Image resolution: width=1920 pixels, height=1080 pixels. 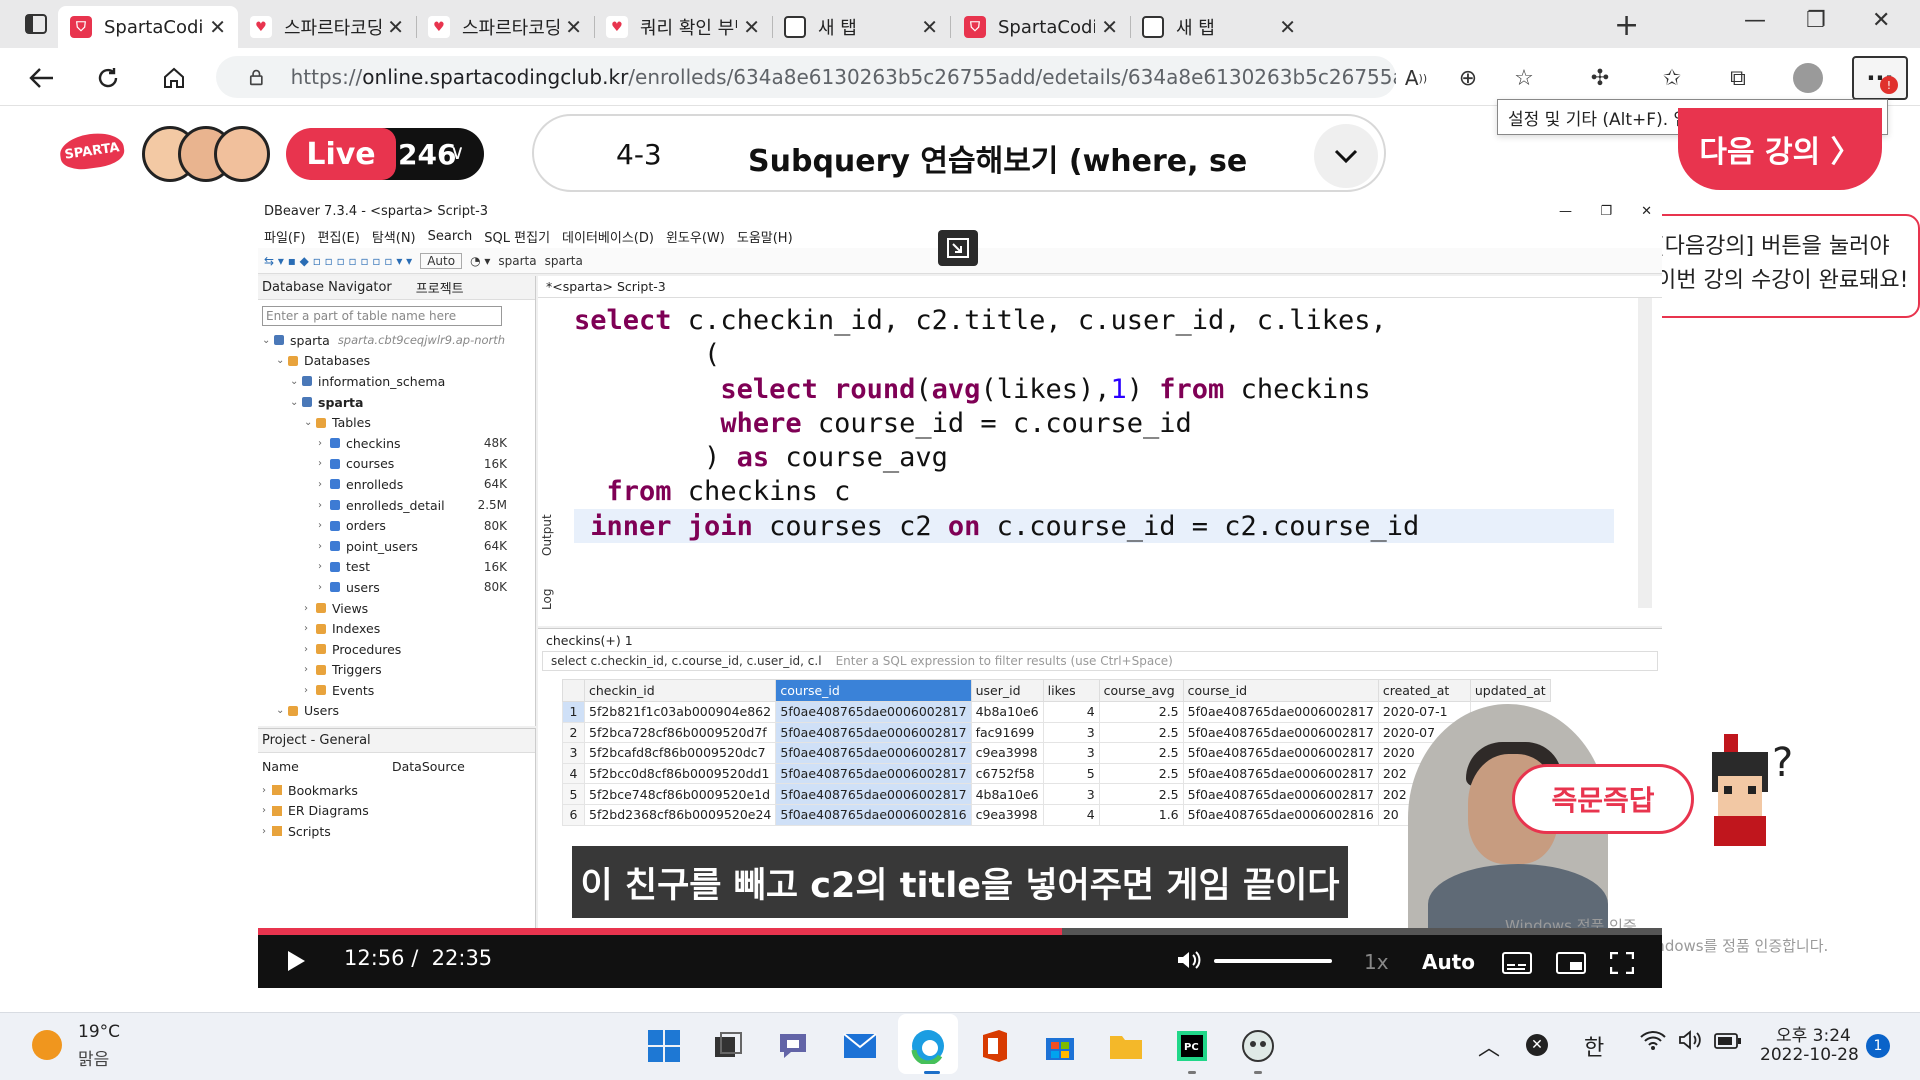 I want to click on pycharm-button: PC, so click(x=1192, y=1046).